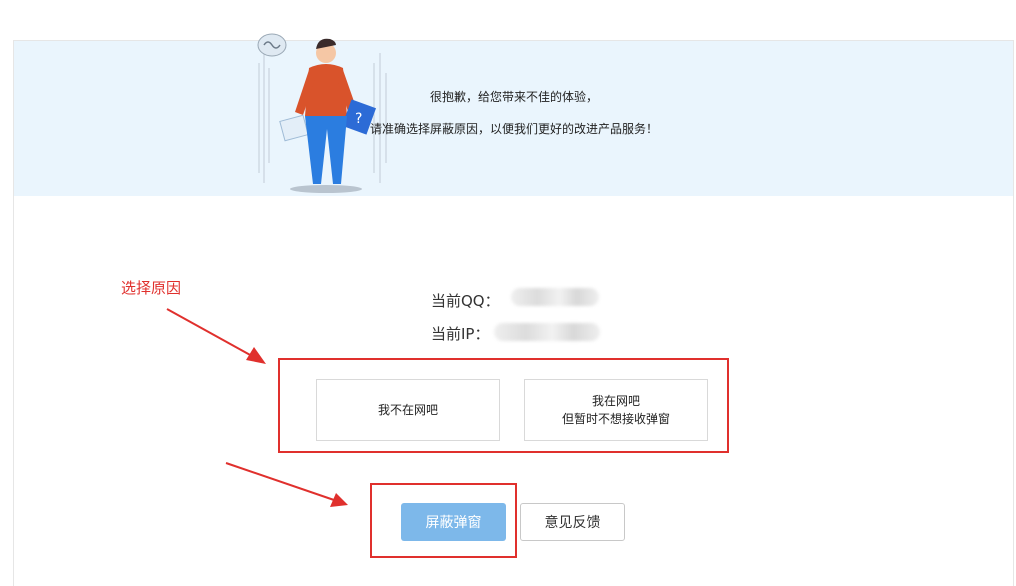 The image size is (1016, 586). Describe the element at coordinates (547, 332) in the screenshot. I see `ip-value-blurred` at that location.